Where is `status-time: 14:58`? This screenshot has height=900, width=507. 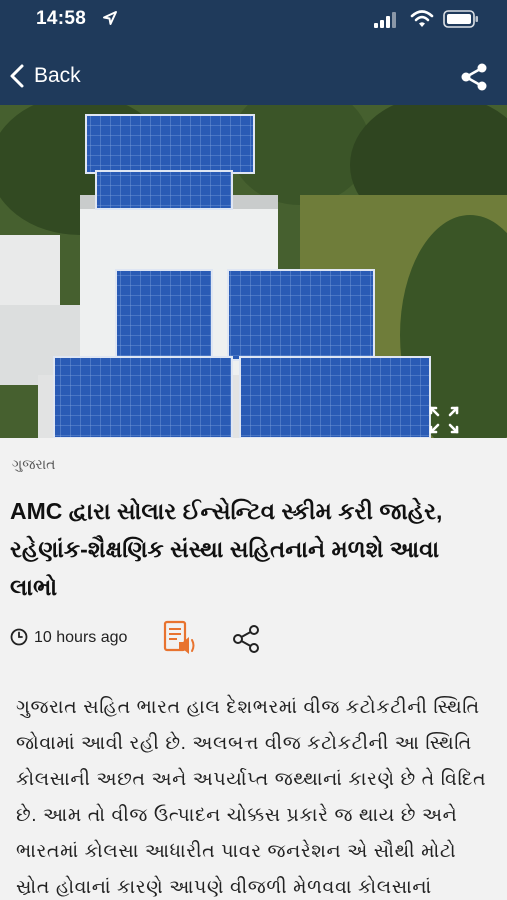
status-time: 14:58 is located at coordinates (61, 18).